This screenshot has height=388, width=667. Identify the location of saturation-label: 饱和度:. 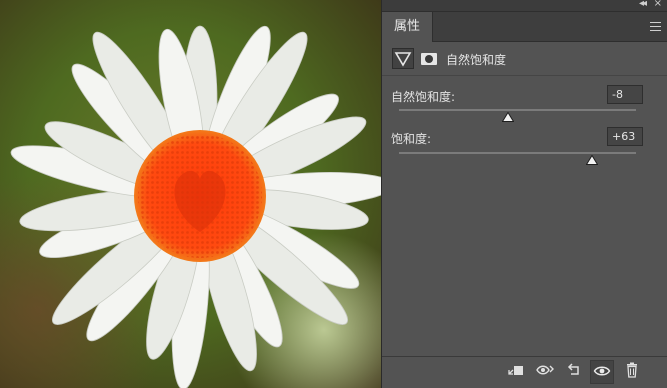
(411, 139).